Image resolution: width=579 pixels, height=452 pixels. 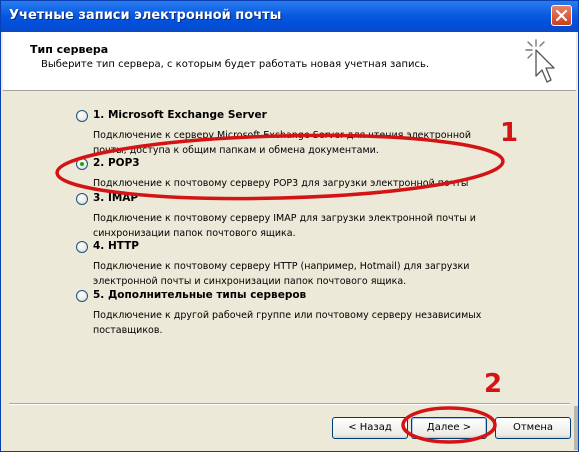 I want to click on window-title: Учетные записи электронной почты, so click(x=145, y=15).